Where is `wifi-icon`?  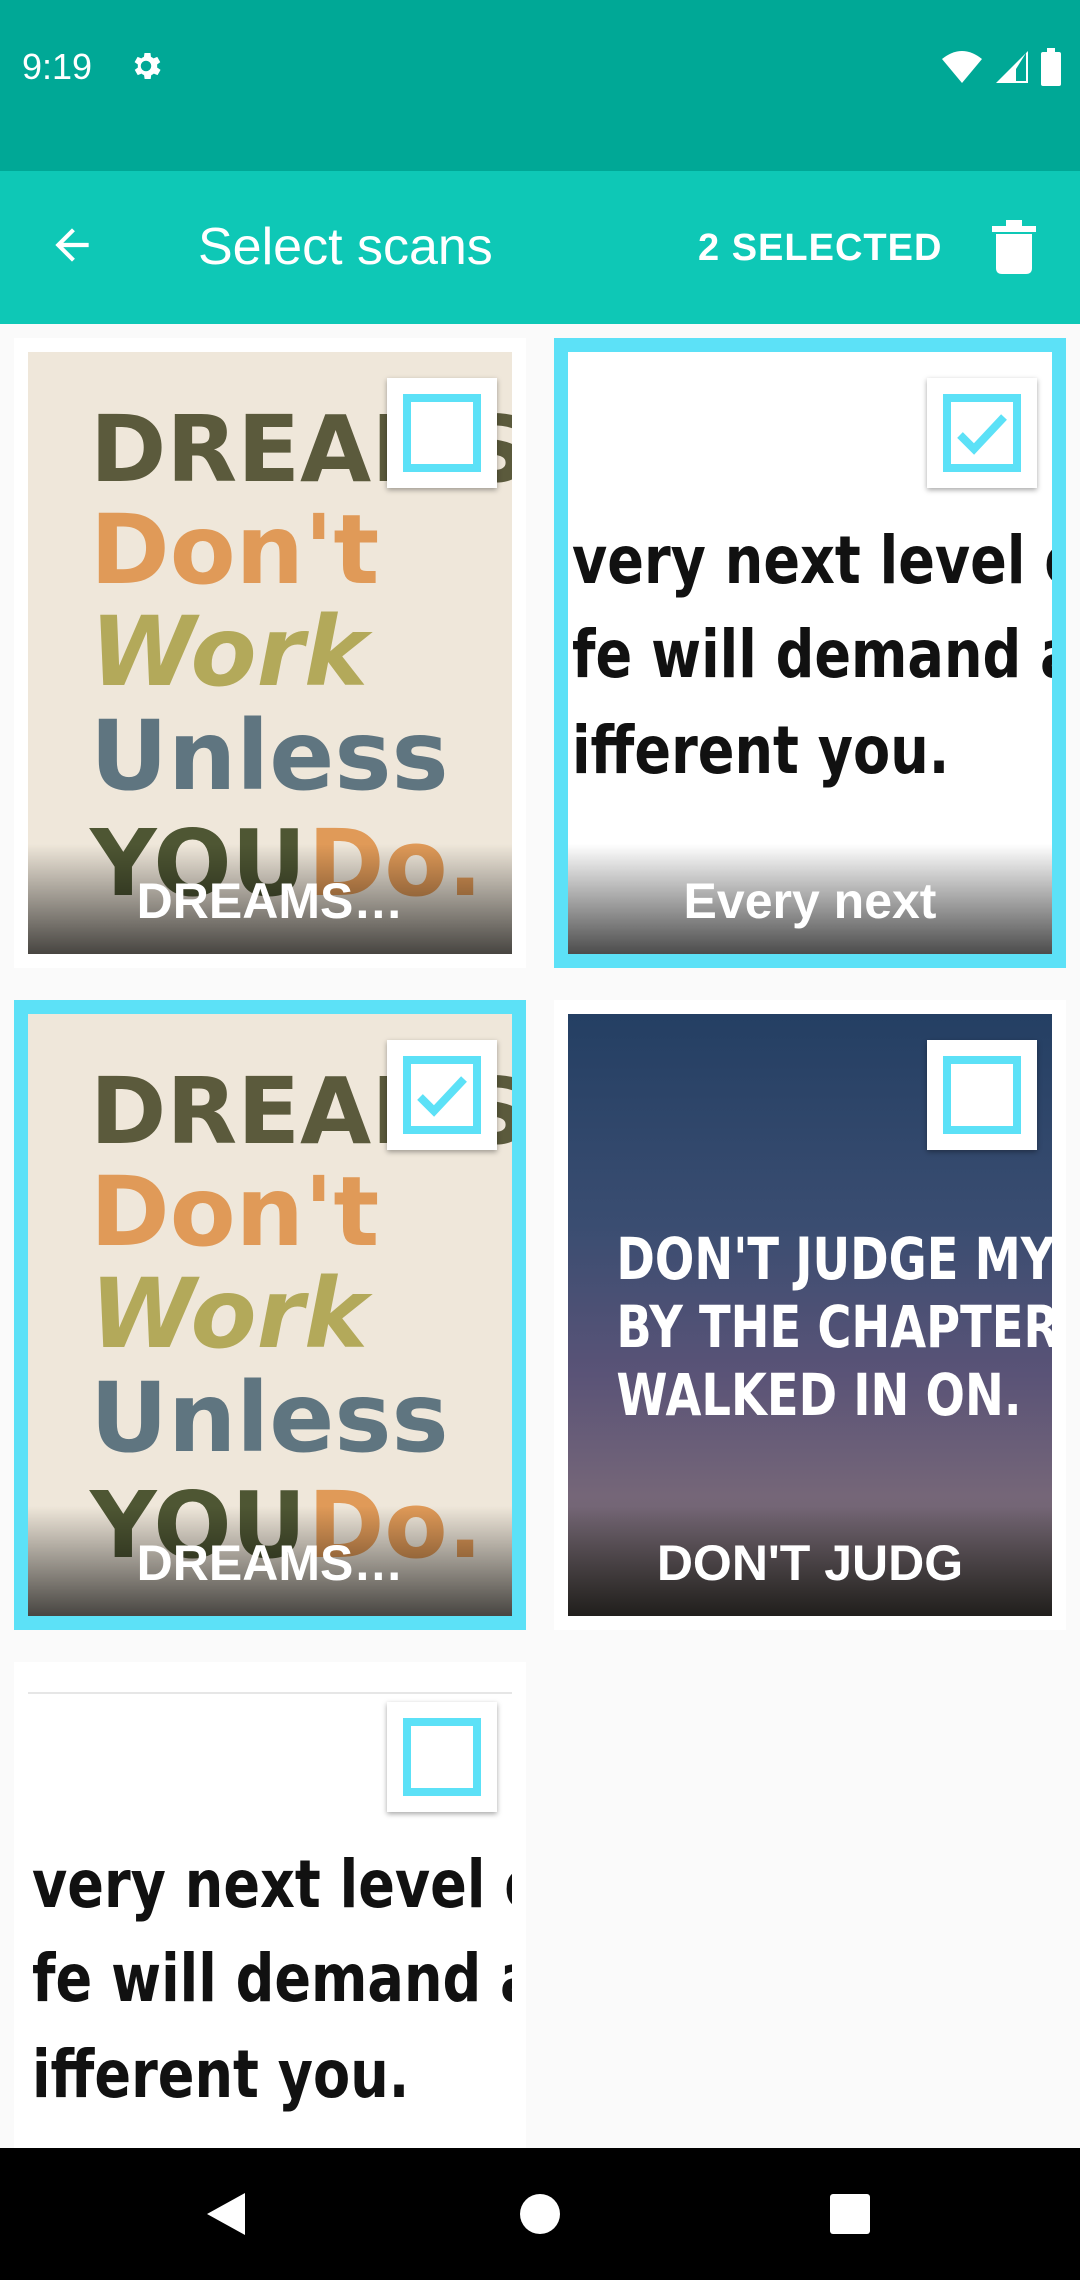 wifi-icon is located at coordinates (962, 69).